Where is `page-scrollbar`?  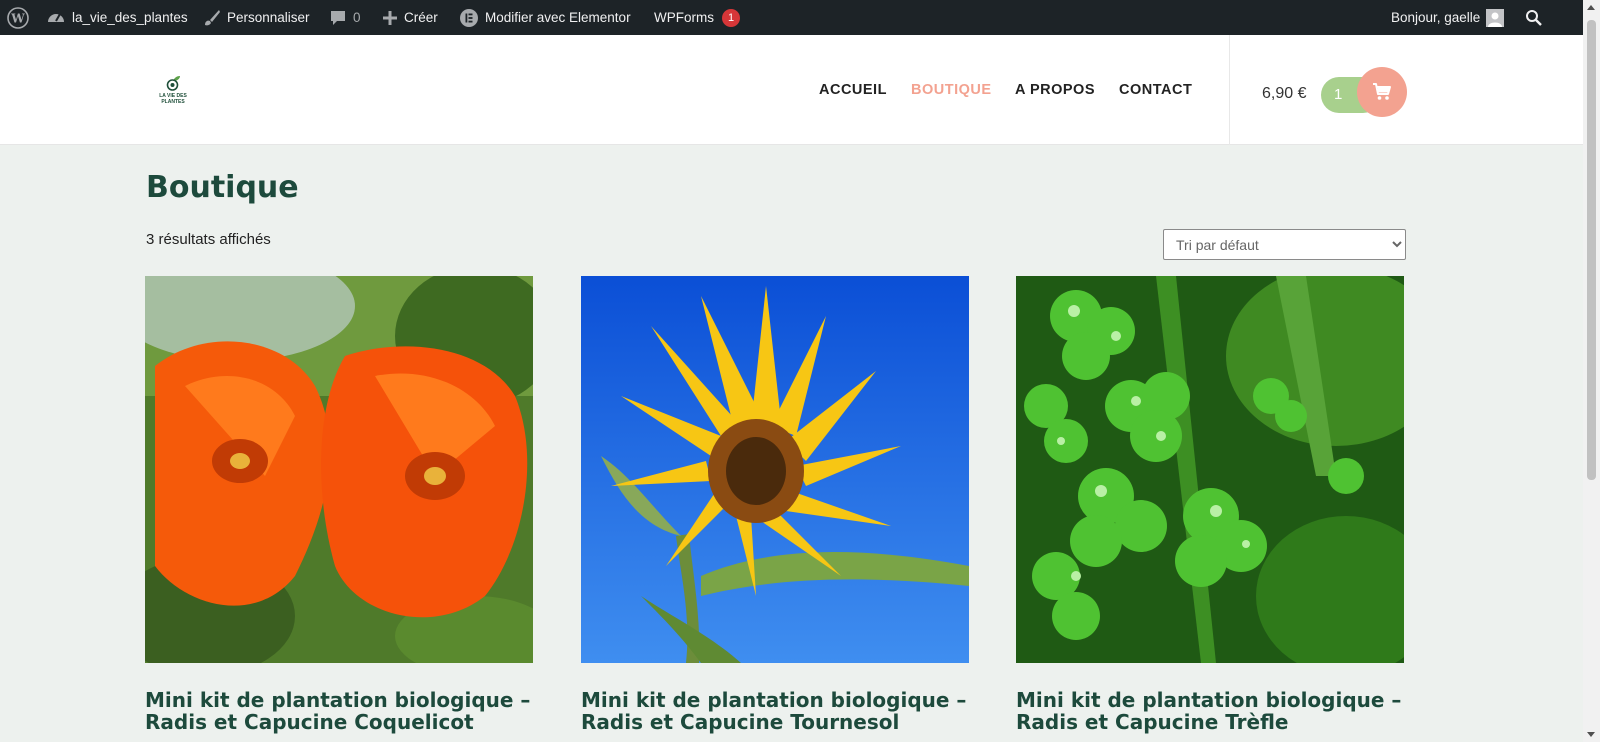 page-scrollbar is located at coordinates (1591, 371).